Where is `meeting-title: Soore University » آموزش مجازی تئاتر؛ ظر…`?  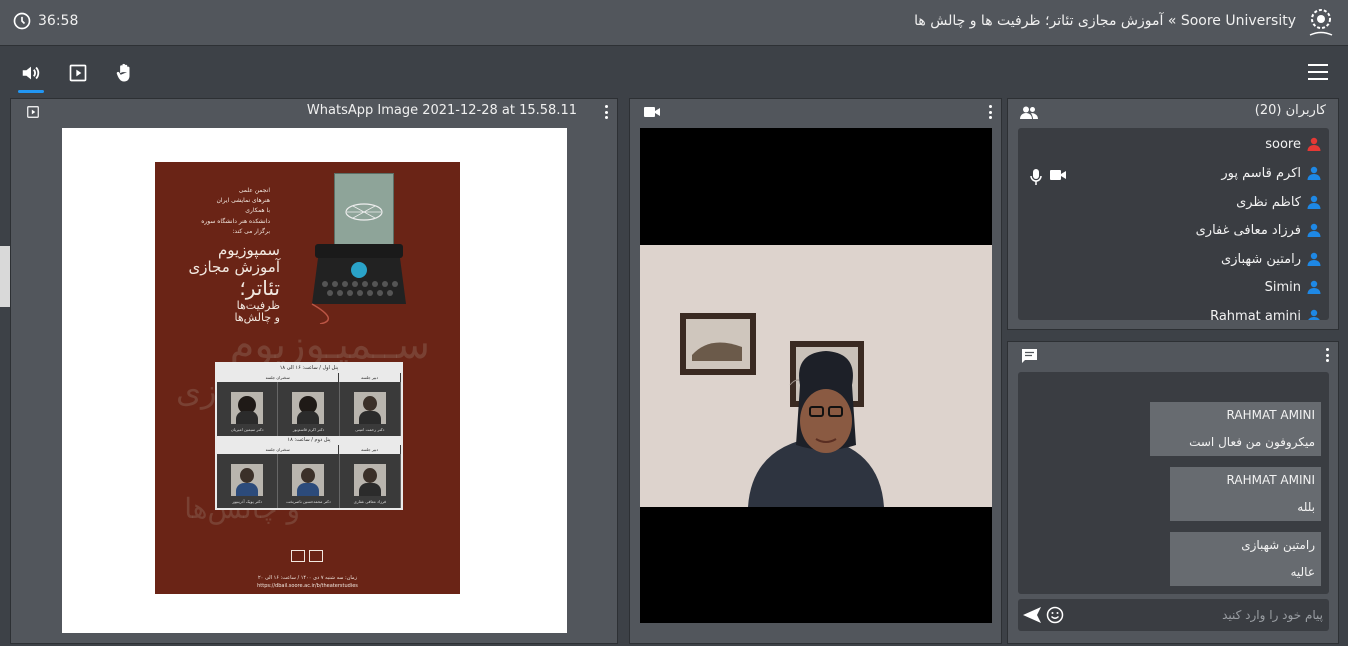 meeting-title: Soore University » آموزش مجازی تئاتر؛ ظر… is located at coordinates (1105, 21).